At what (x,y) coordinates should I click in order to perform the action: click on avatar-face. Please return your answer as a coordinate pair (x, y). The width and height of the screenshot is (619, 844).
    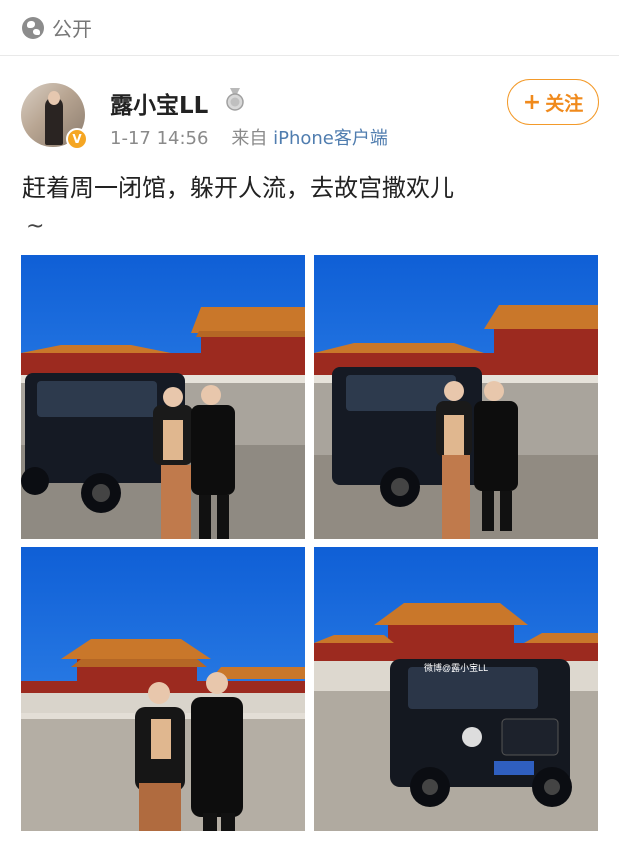
    Looking at the image, I should click on (54, 98).